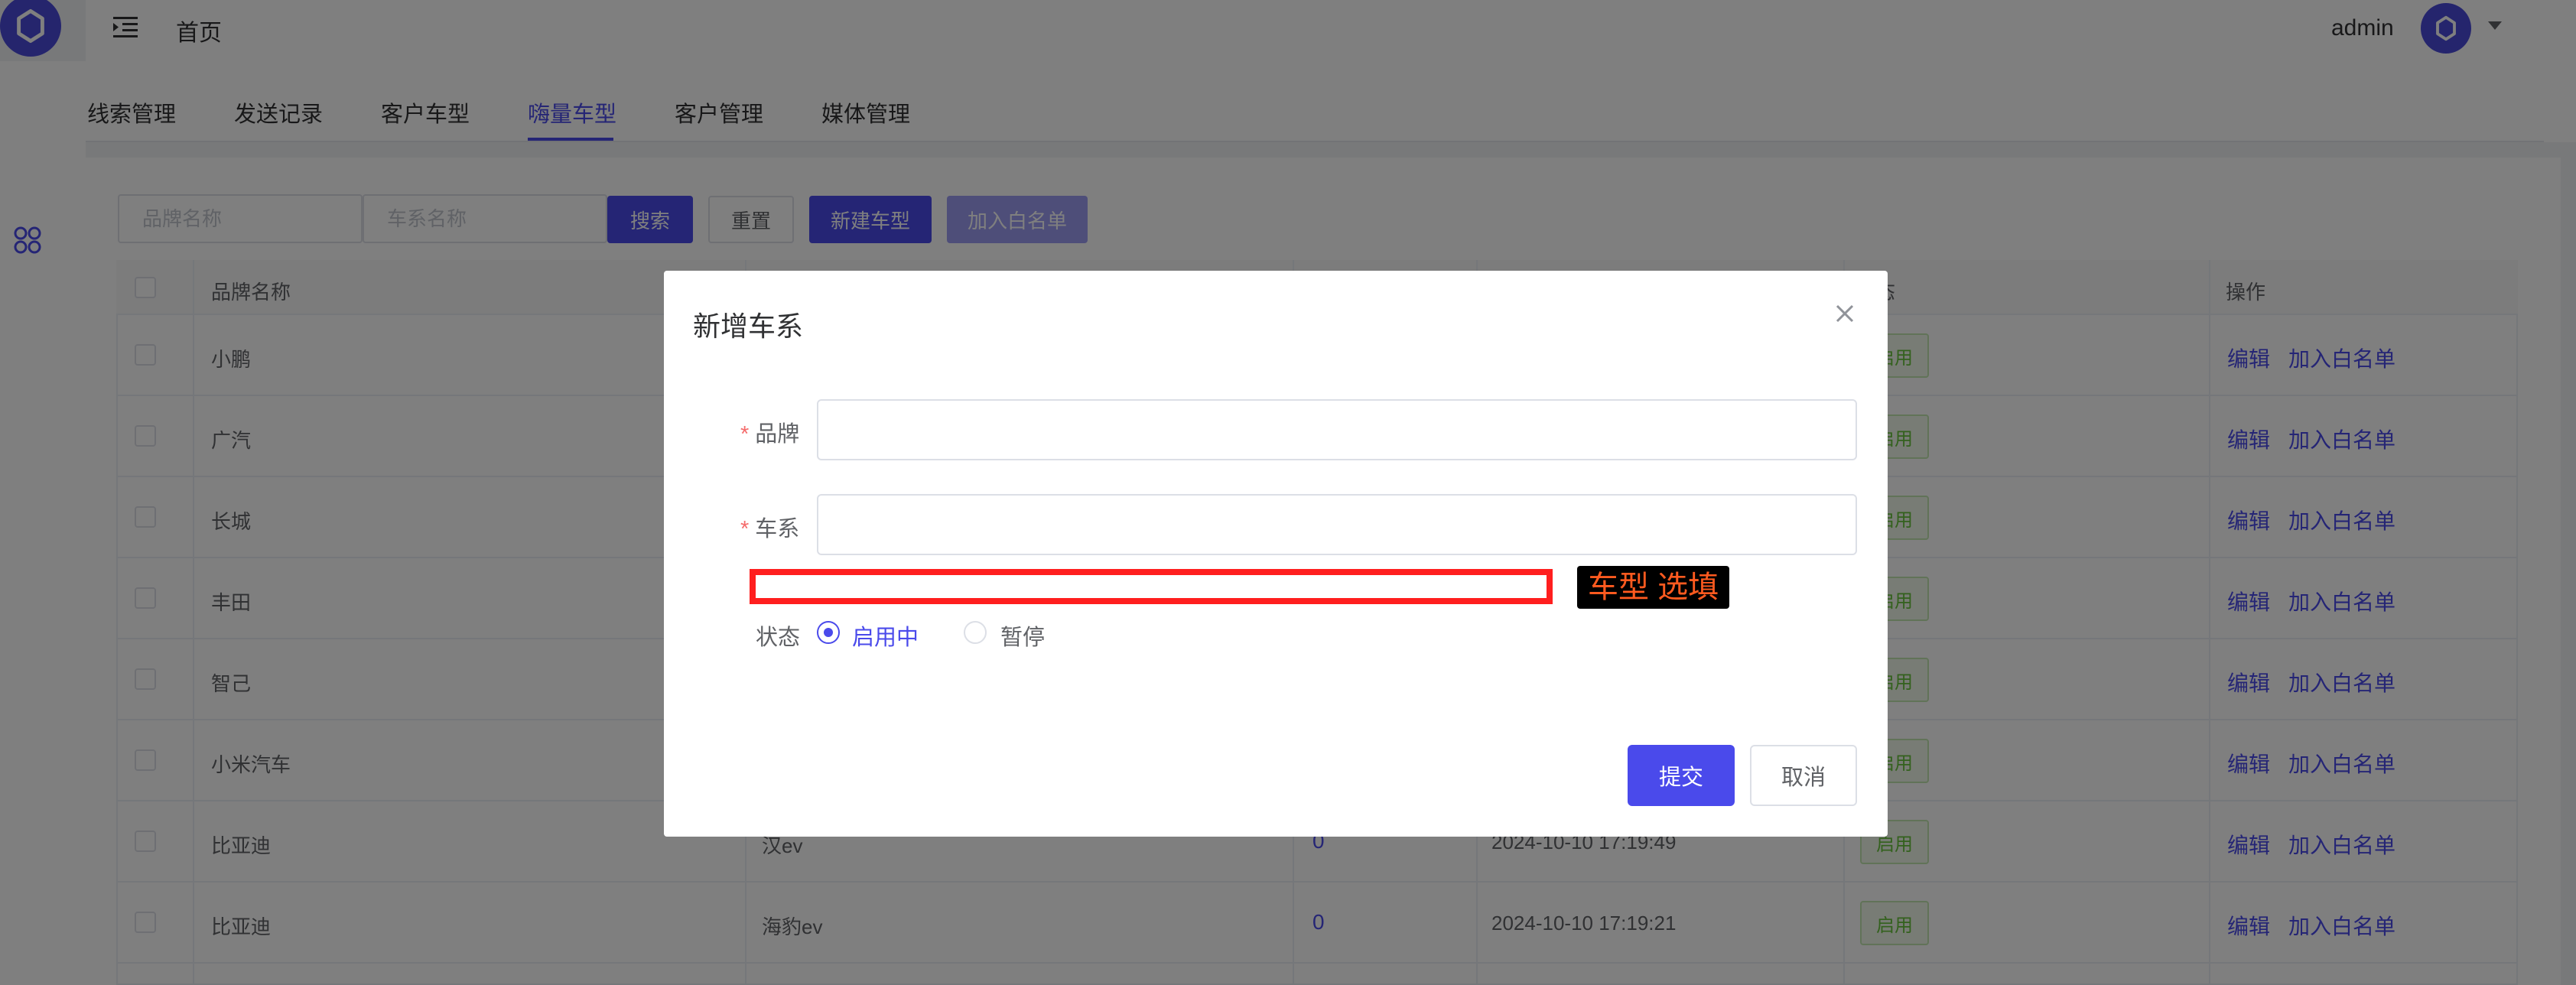 This screenshot has width=2576, height=985. Describe the element at coordinates (1803, 775) in the screenshot. I see `cancel-button: 取消` at that location.